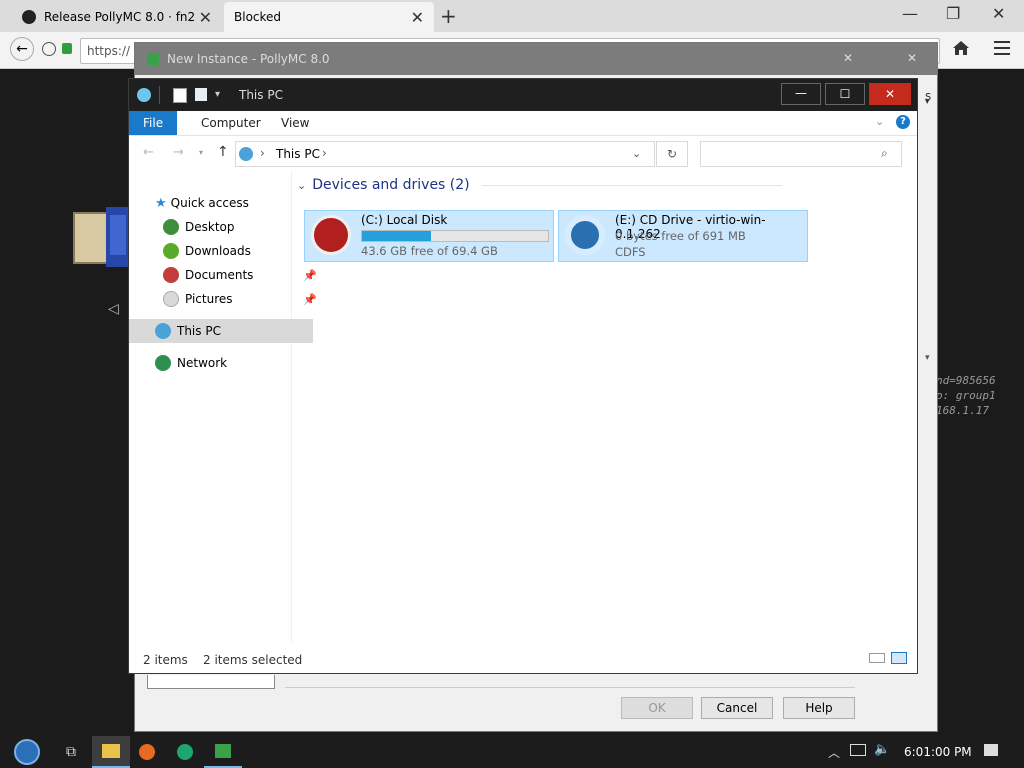 This screenshot has width=1024, height=768. I want to click on pollymc-app-icon, so click(153, 59).